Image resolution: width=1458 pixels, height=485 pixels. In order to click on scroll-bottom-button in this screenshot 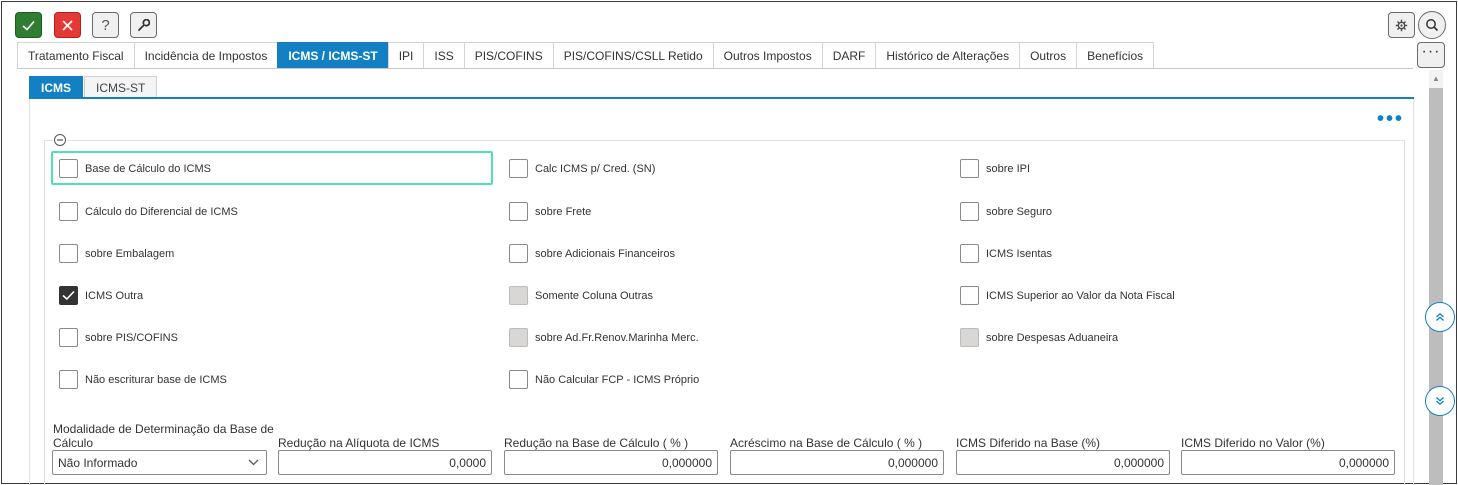, I will do `click(1440, 401)`.